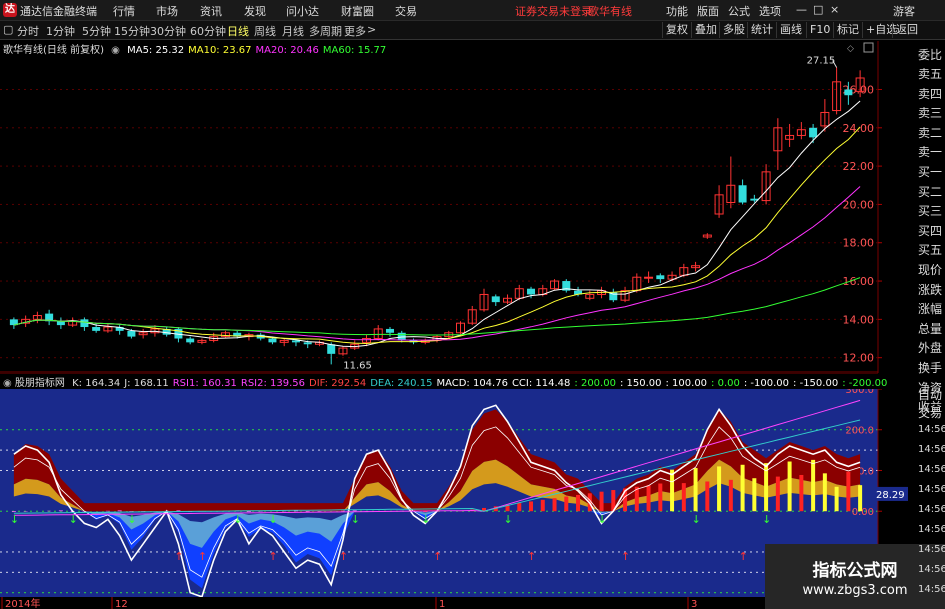 The width and height of the screenshot is (945, 609). What do you see at coordinates (906, 30) in the screenshot?
I see `toolbar-button: 返回` at bounding box center [906, 30].